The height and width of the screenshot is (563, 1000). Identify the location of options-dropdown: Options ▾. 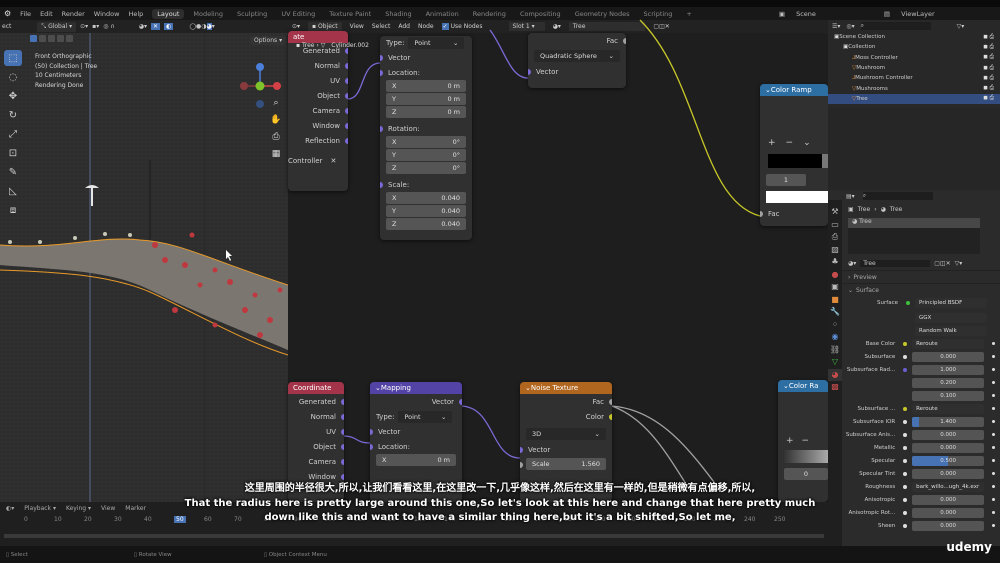
(268, 40).